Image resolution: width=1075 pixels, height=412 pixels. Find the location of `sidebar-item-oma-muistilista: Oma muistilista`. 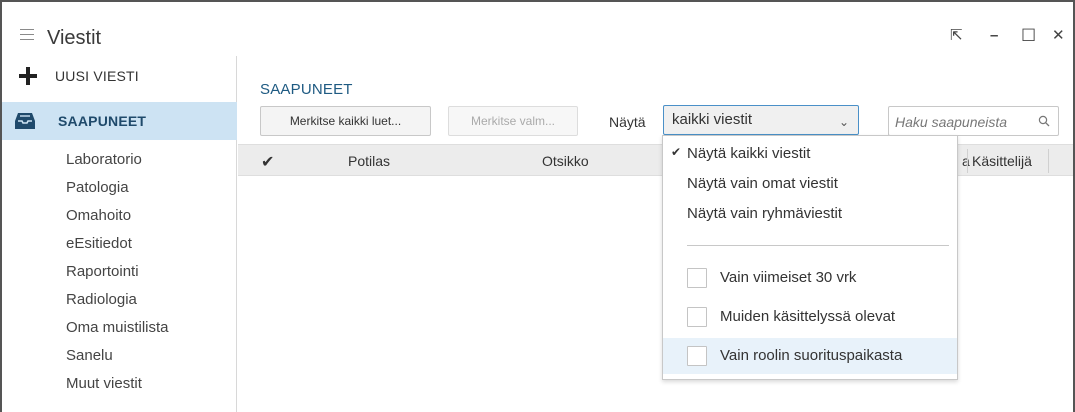

sidebar-item-oma-muistilista: Oma muistilista is located at coordinates (119, 328).